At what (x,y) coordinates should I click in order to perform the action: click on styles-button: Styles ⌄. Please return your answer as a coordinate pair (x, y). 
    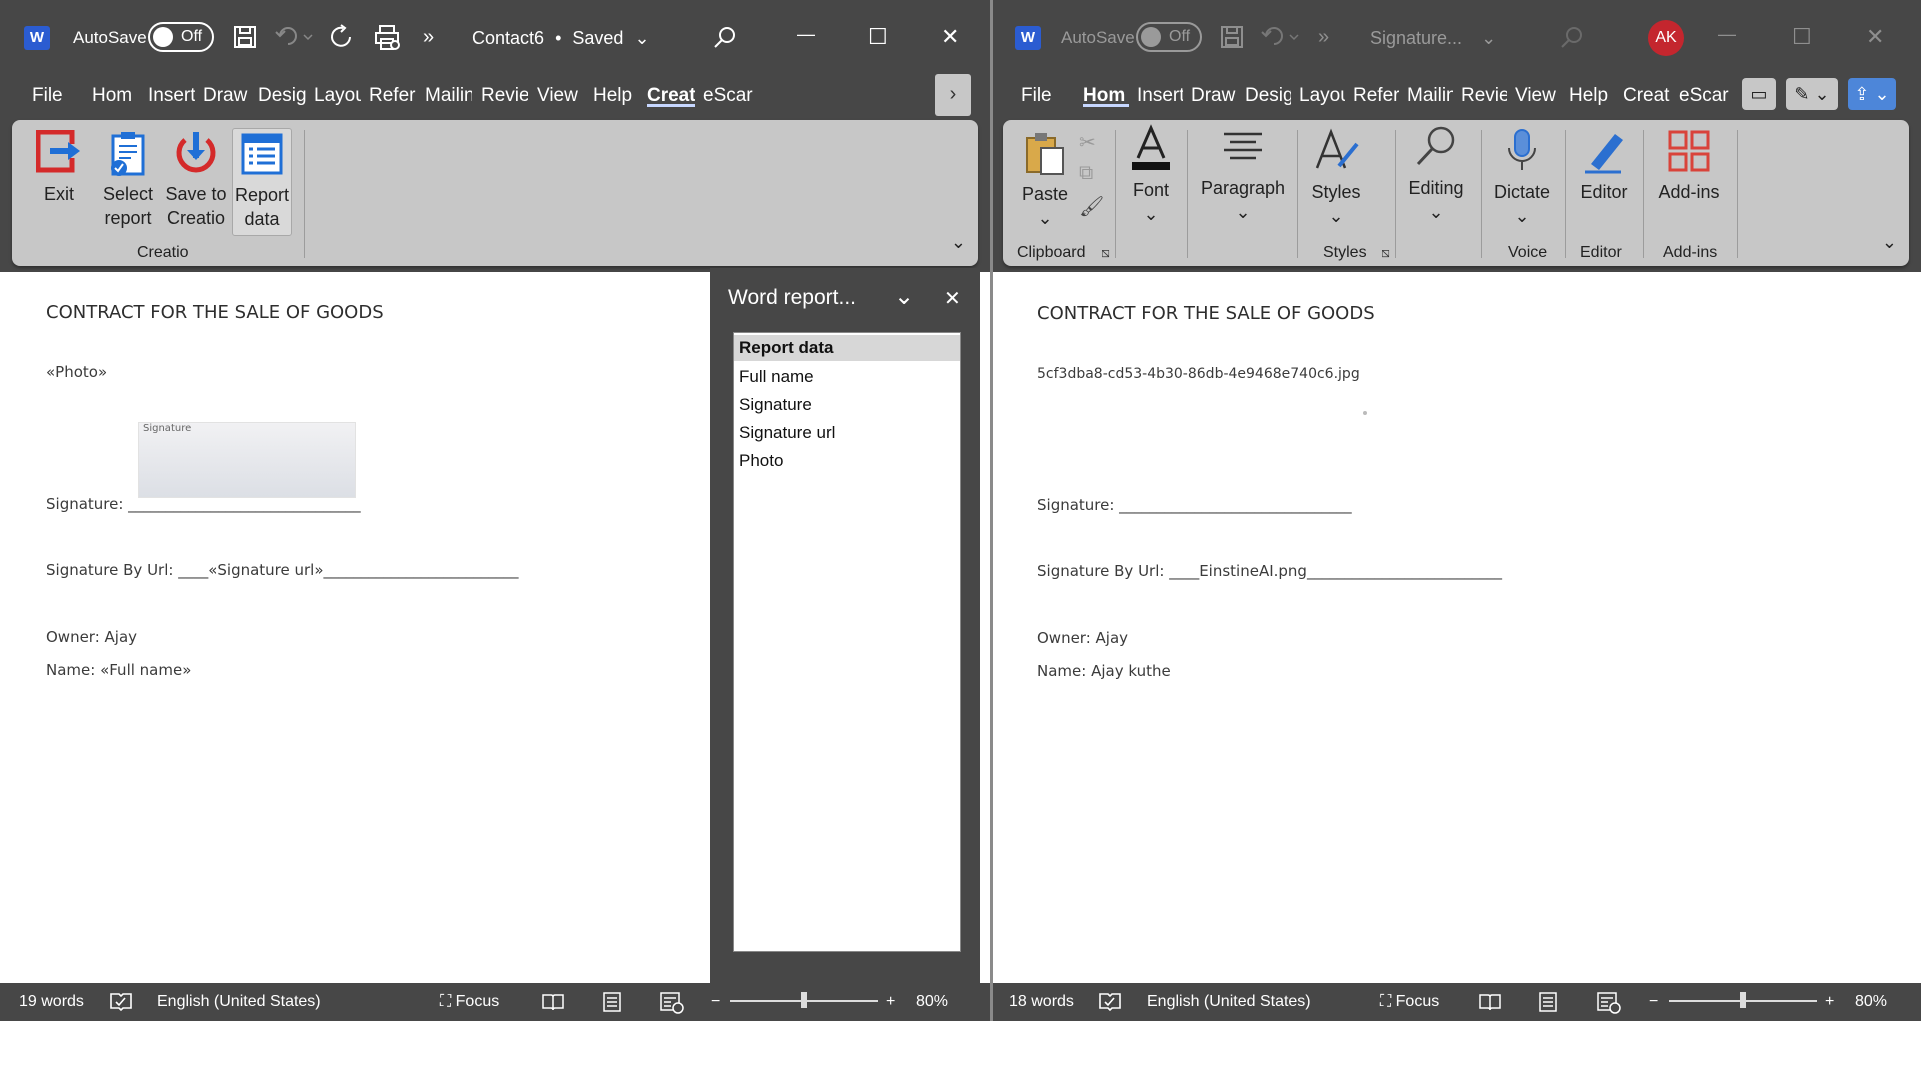
    Looking at the image, I should click on (1336, 178).